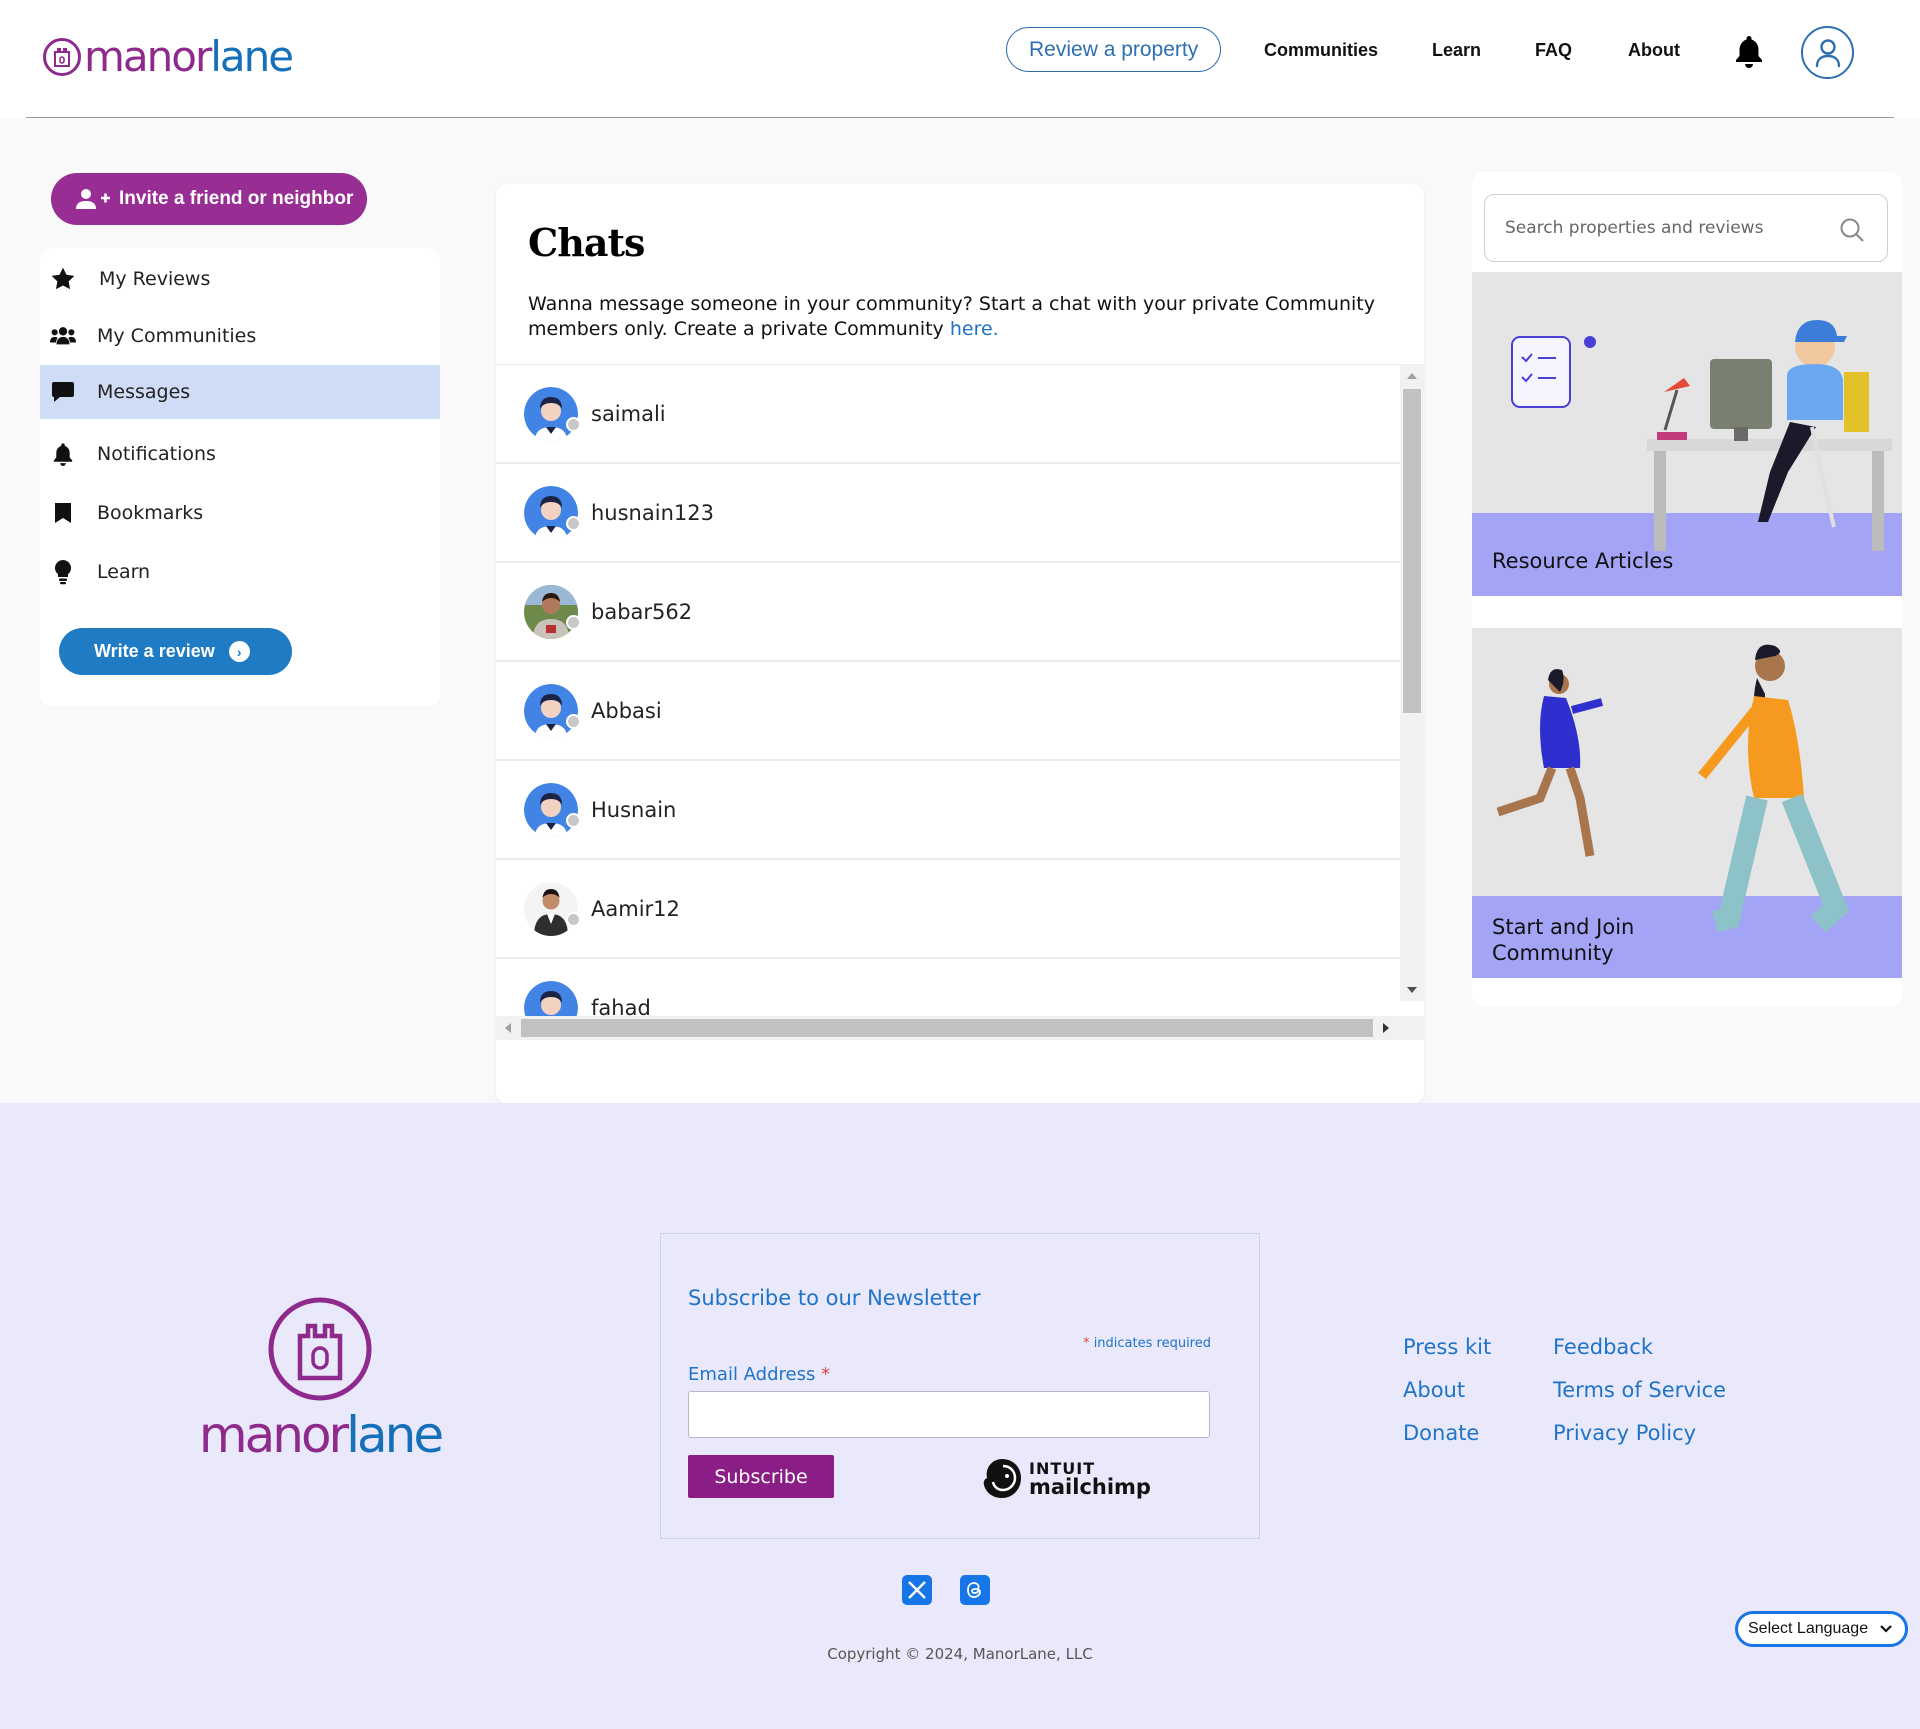 The width and height of the screenshot is (1920, 1729). What do you see at coordinates (239, 651) in the screenshot?
I see `chevron-right-icon: ›` at bounding box center [239, 651].